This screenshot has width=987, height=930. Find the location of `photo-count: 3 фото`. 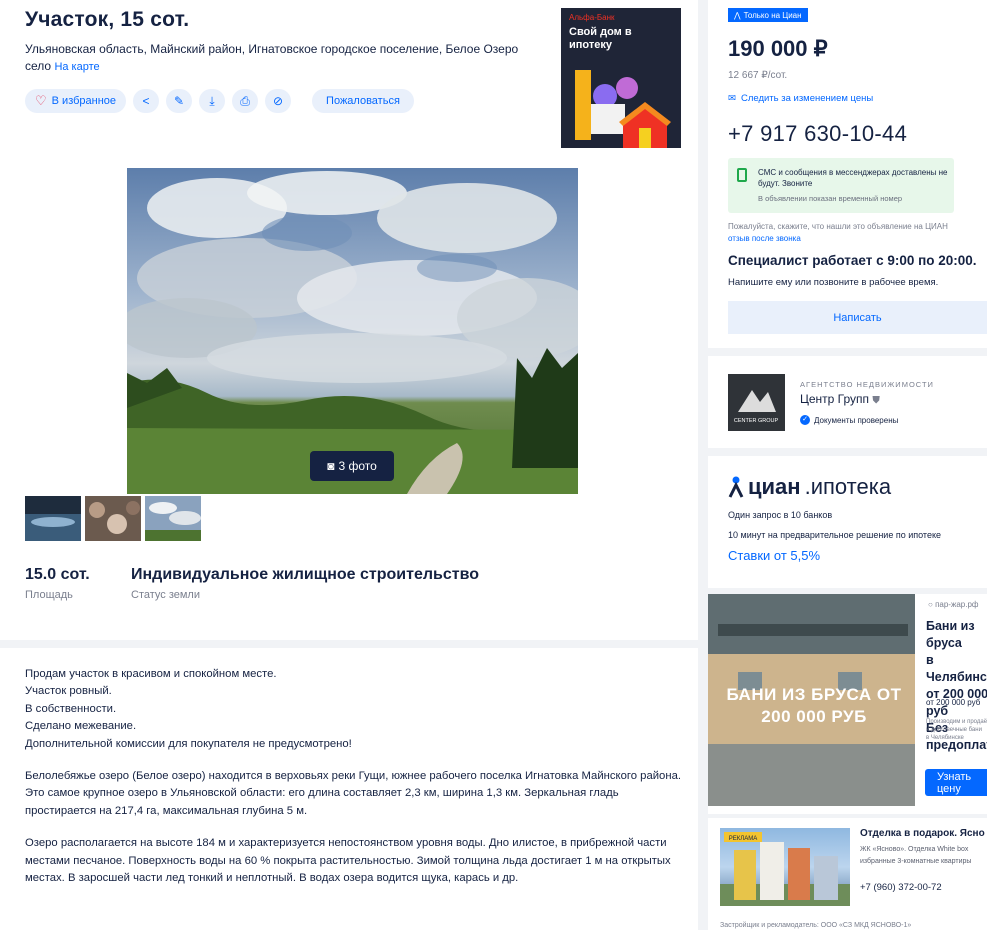

photo-count: 3 фото is located at coordinates (357, 466).